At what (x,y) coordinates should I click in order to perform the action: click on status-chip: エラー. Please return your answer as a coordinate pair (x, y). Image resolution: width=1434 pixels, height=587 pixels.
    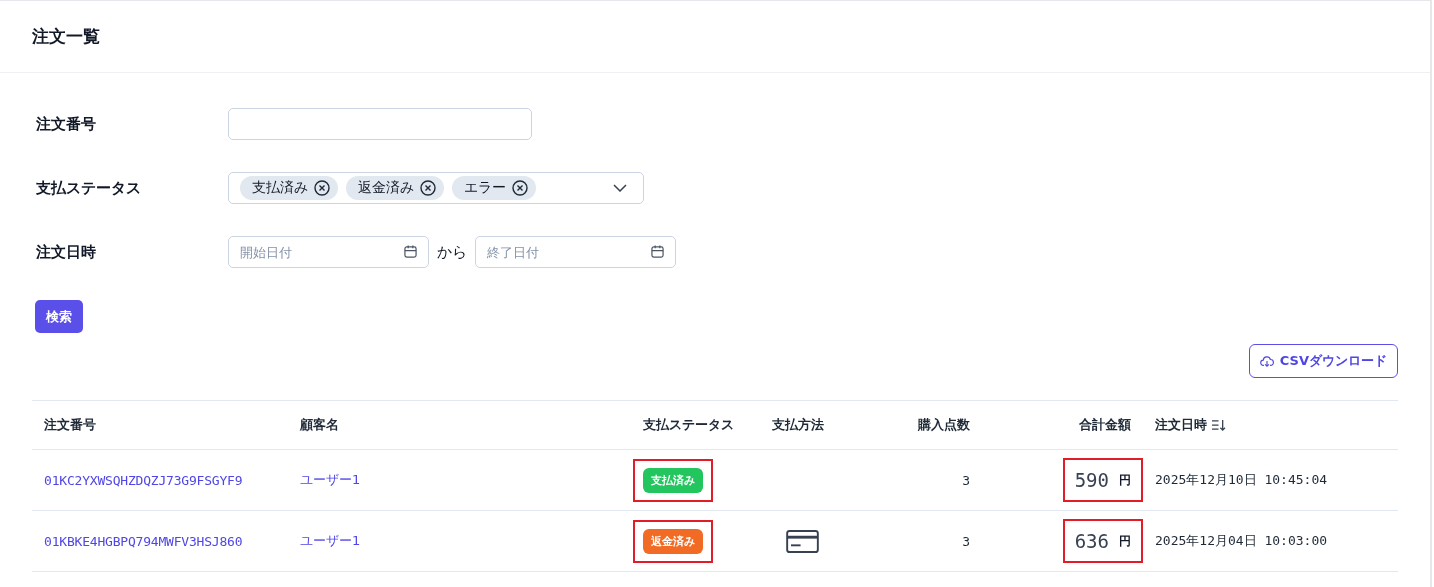
    Looking at the image, I should click on (494, 188).